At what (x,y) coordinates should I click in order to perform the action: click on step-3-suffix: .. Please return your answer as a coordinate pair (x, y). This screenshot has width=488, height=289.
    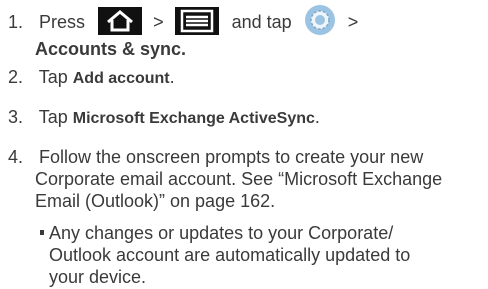
    Looking at the image, I should click on (317, 117).